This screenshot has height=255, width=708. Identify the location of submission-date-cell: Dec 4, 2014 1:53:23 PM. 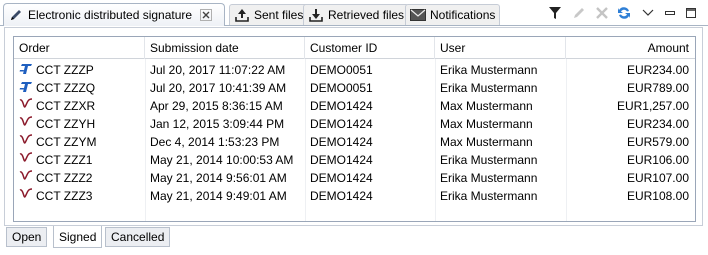
(215, 142).